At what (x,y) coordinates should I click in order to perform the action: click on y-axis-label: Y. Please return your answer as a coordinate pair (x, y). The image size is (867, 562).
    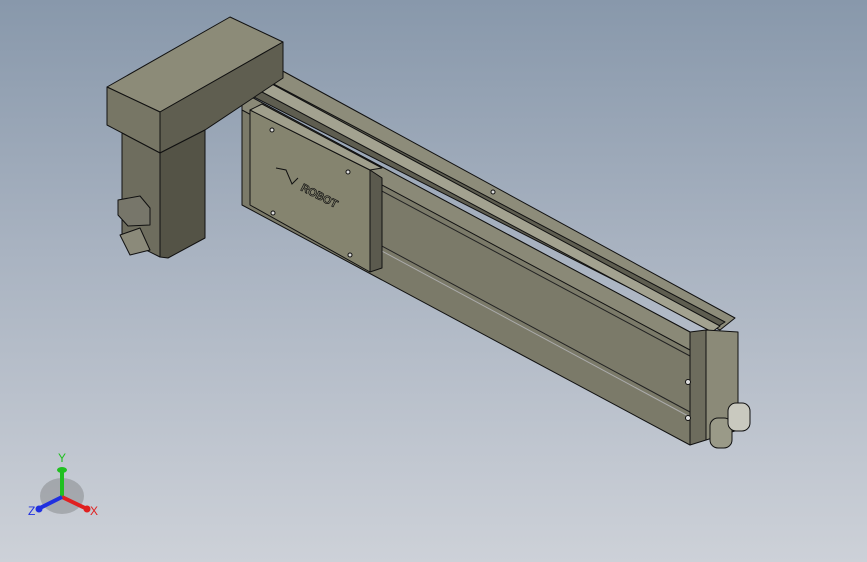
    Looking at the image, I should click on (62, 458).